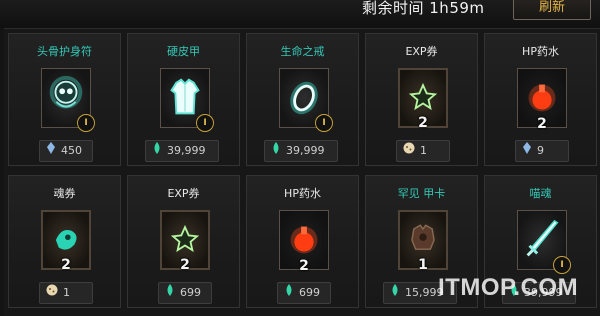  I want to click on item-name: 硬皮甲, so click(183, 51).